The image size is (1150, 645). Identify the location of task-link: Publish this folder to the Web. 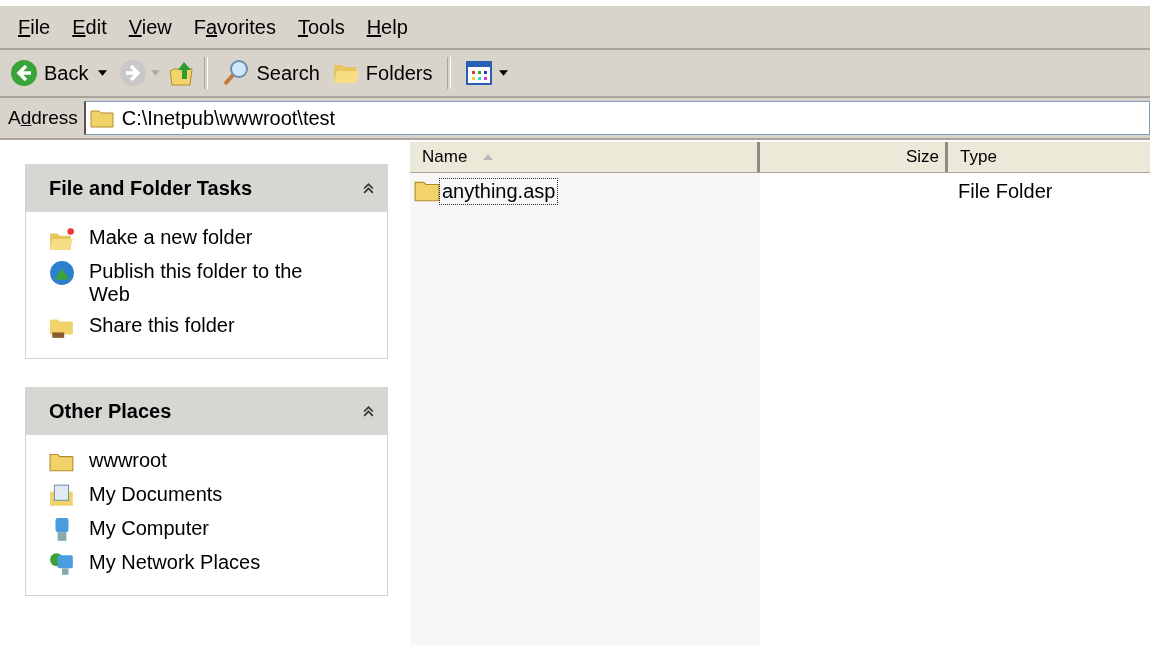
(214, 283).